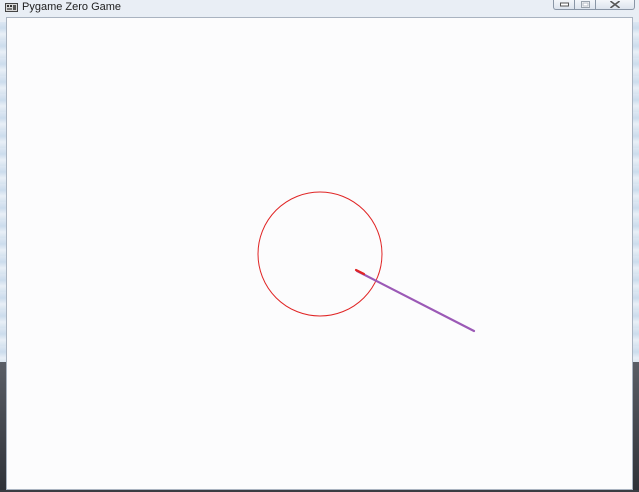  What do you see at coordinates (636, 192) in the screenshot?
I see `window-frame-right` at bounding box center [636, 192].